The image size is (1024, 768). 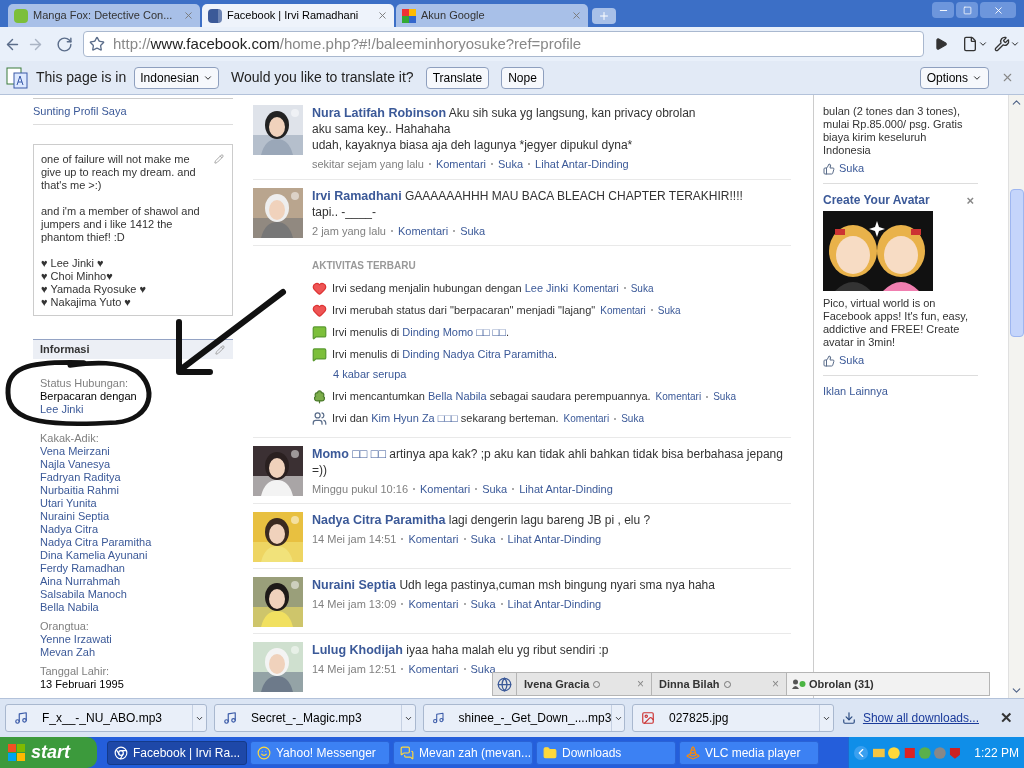 I want to click on activity-text: Irvi menulis di Dinding Nadya Citra Paramitha., so click(x=444, y=354).